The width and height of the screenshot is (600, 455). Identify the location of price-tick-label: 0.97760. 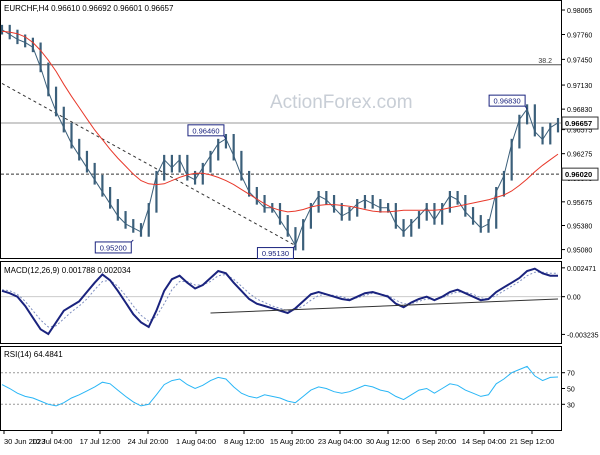
(579, 35).